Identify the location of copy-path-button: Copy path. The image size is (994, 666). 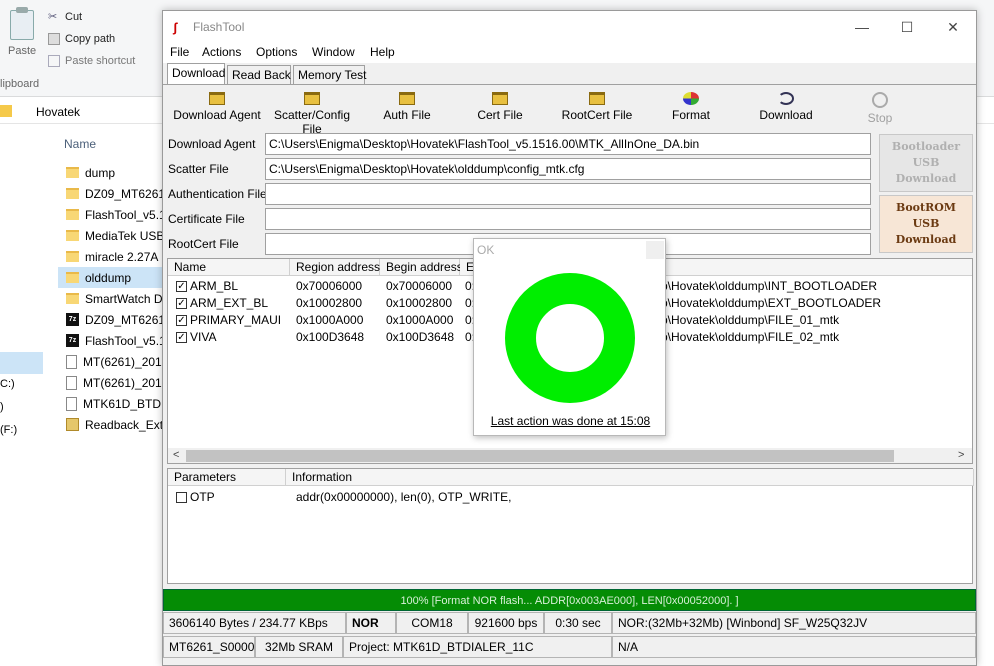
(81, 39).